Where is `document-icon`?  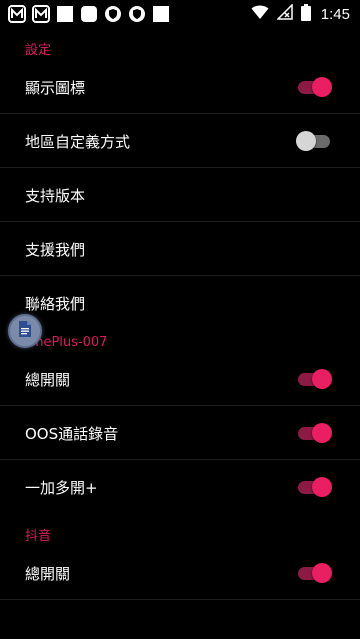 document-icon is located at coordinates (25, 331).